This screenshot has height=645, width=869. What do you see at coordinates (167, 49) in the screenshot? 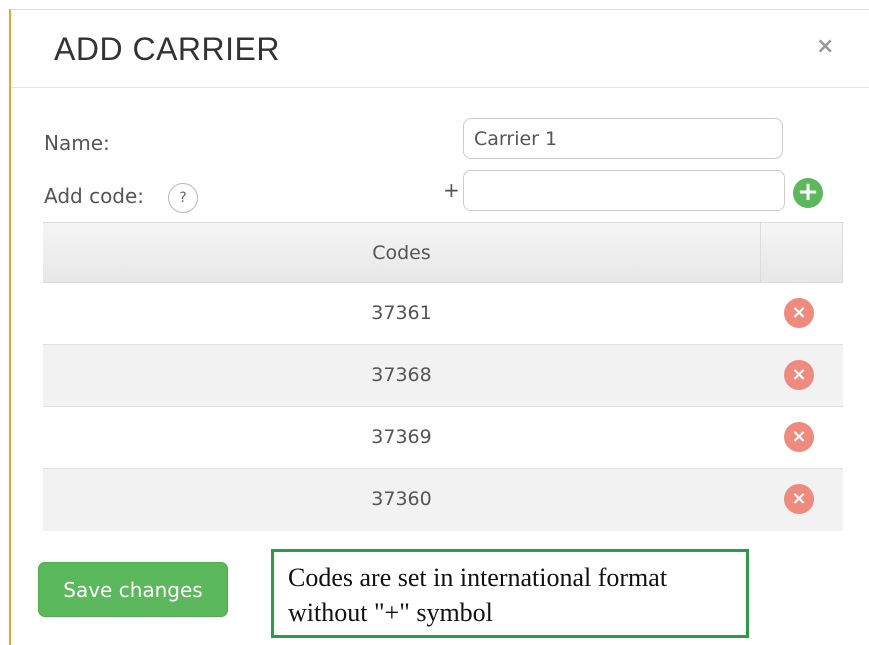
I see `dialog-title: ADD CARRIER` at bounding box center [167, 49].